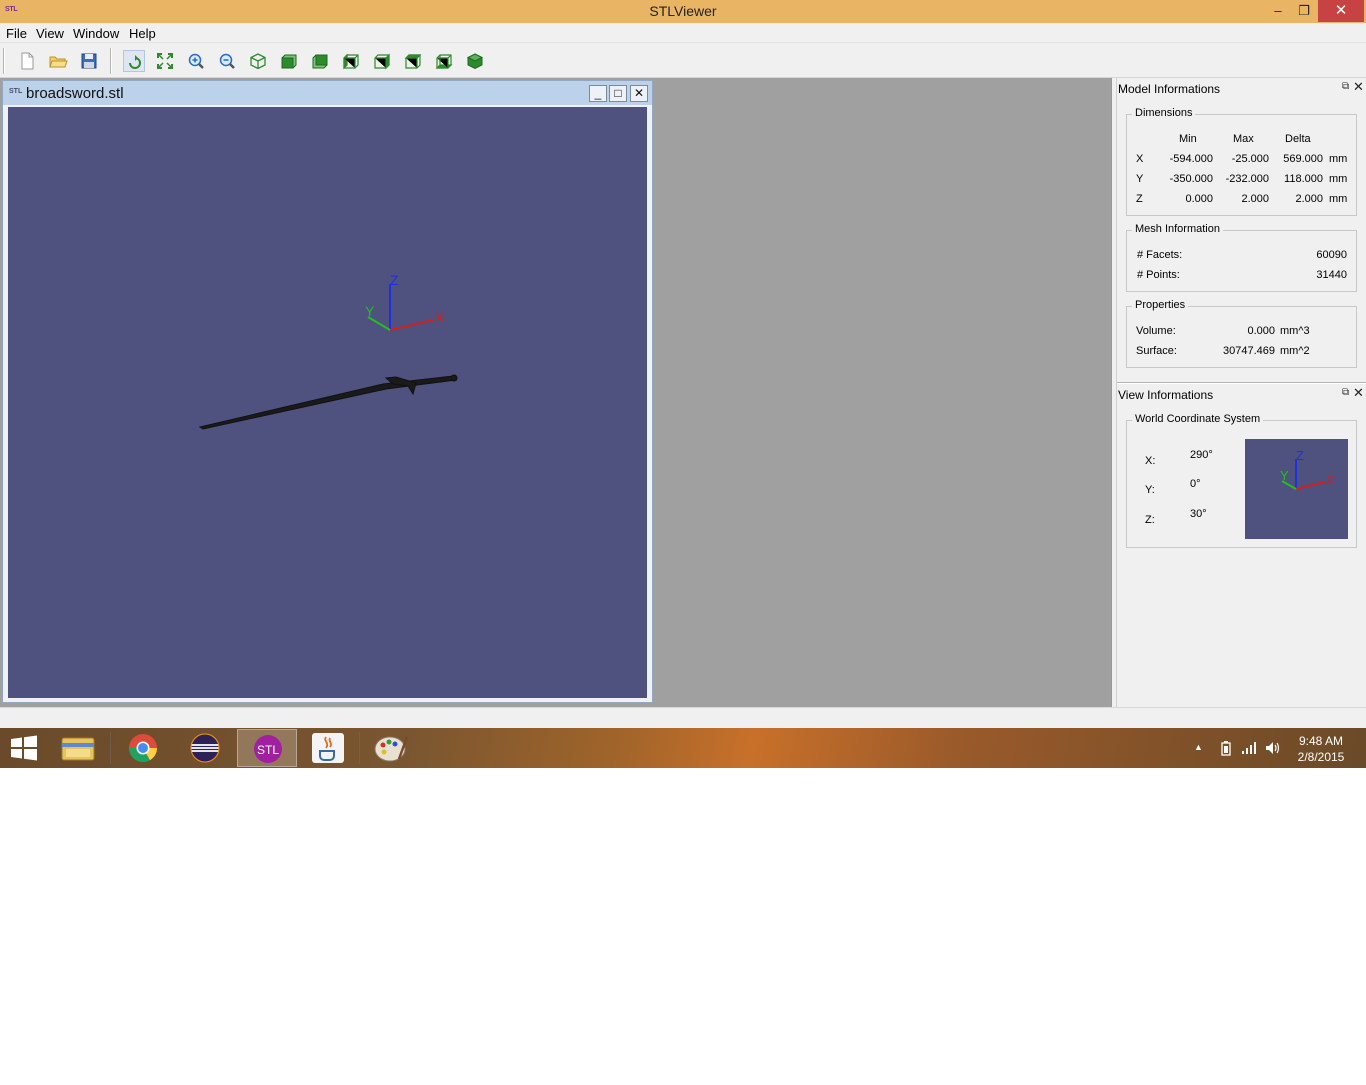 The image size is (1366, 1085). Describe the element at coordinates (1198, 747) in the screenshot. I see `tray-expand-icon: ▲` at that location.